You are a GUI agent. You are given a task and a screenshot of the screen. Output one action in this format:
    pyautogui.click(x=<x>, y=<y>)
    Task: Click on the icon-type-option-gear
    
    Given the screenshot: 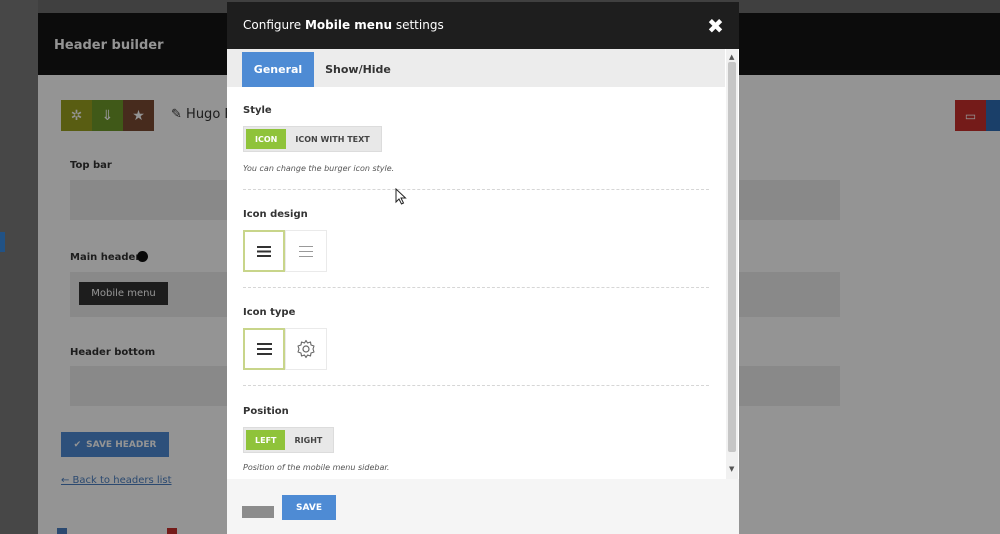 What is the action you would take?
    pyautogui.click(x=306, y=349)
    